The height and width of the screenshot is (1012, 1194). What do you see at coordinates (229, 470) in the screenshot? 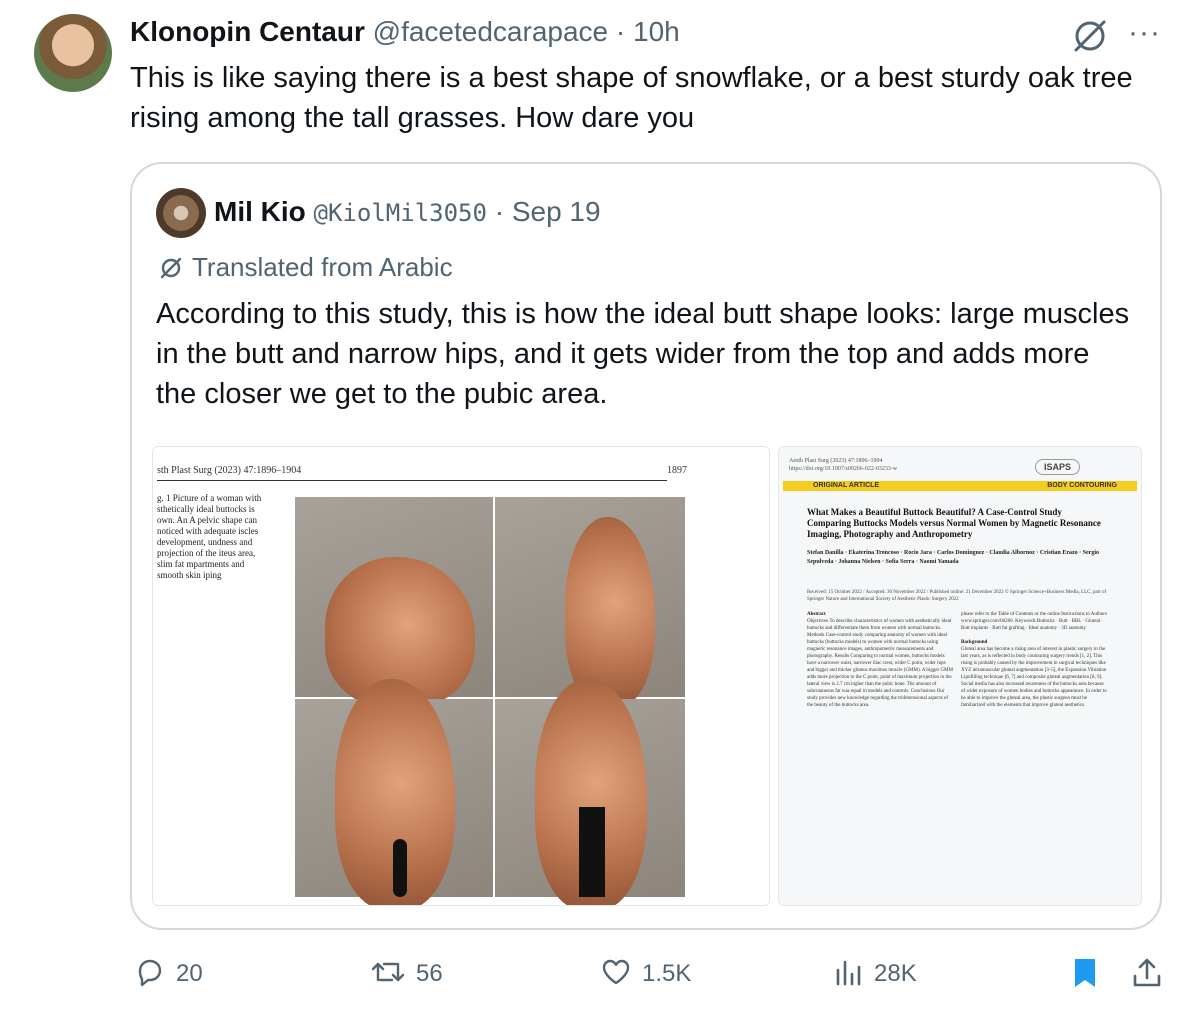
I see `page-header-left: sth Plast Surg (2023) 47:1896–1904` at bounding box center [229, 470].